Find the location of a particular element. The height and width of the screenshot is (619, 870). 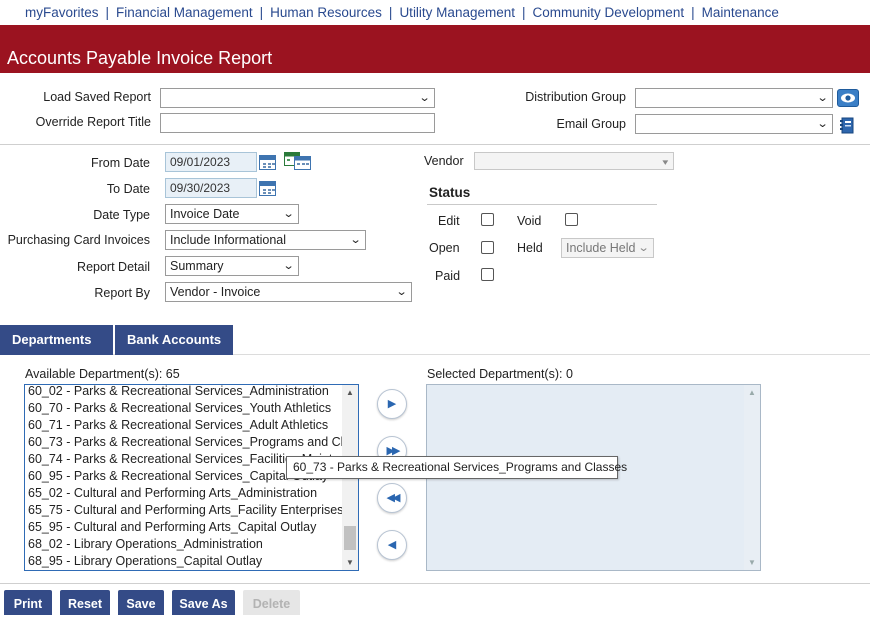

status-heading: Status is located at coordinates (450, 192).